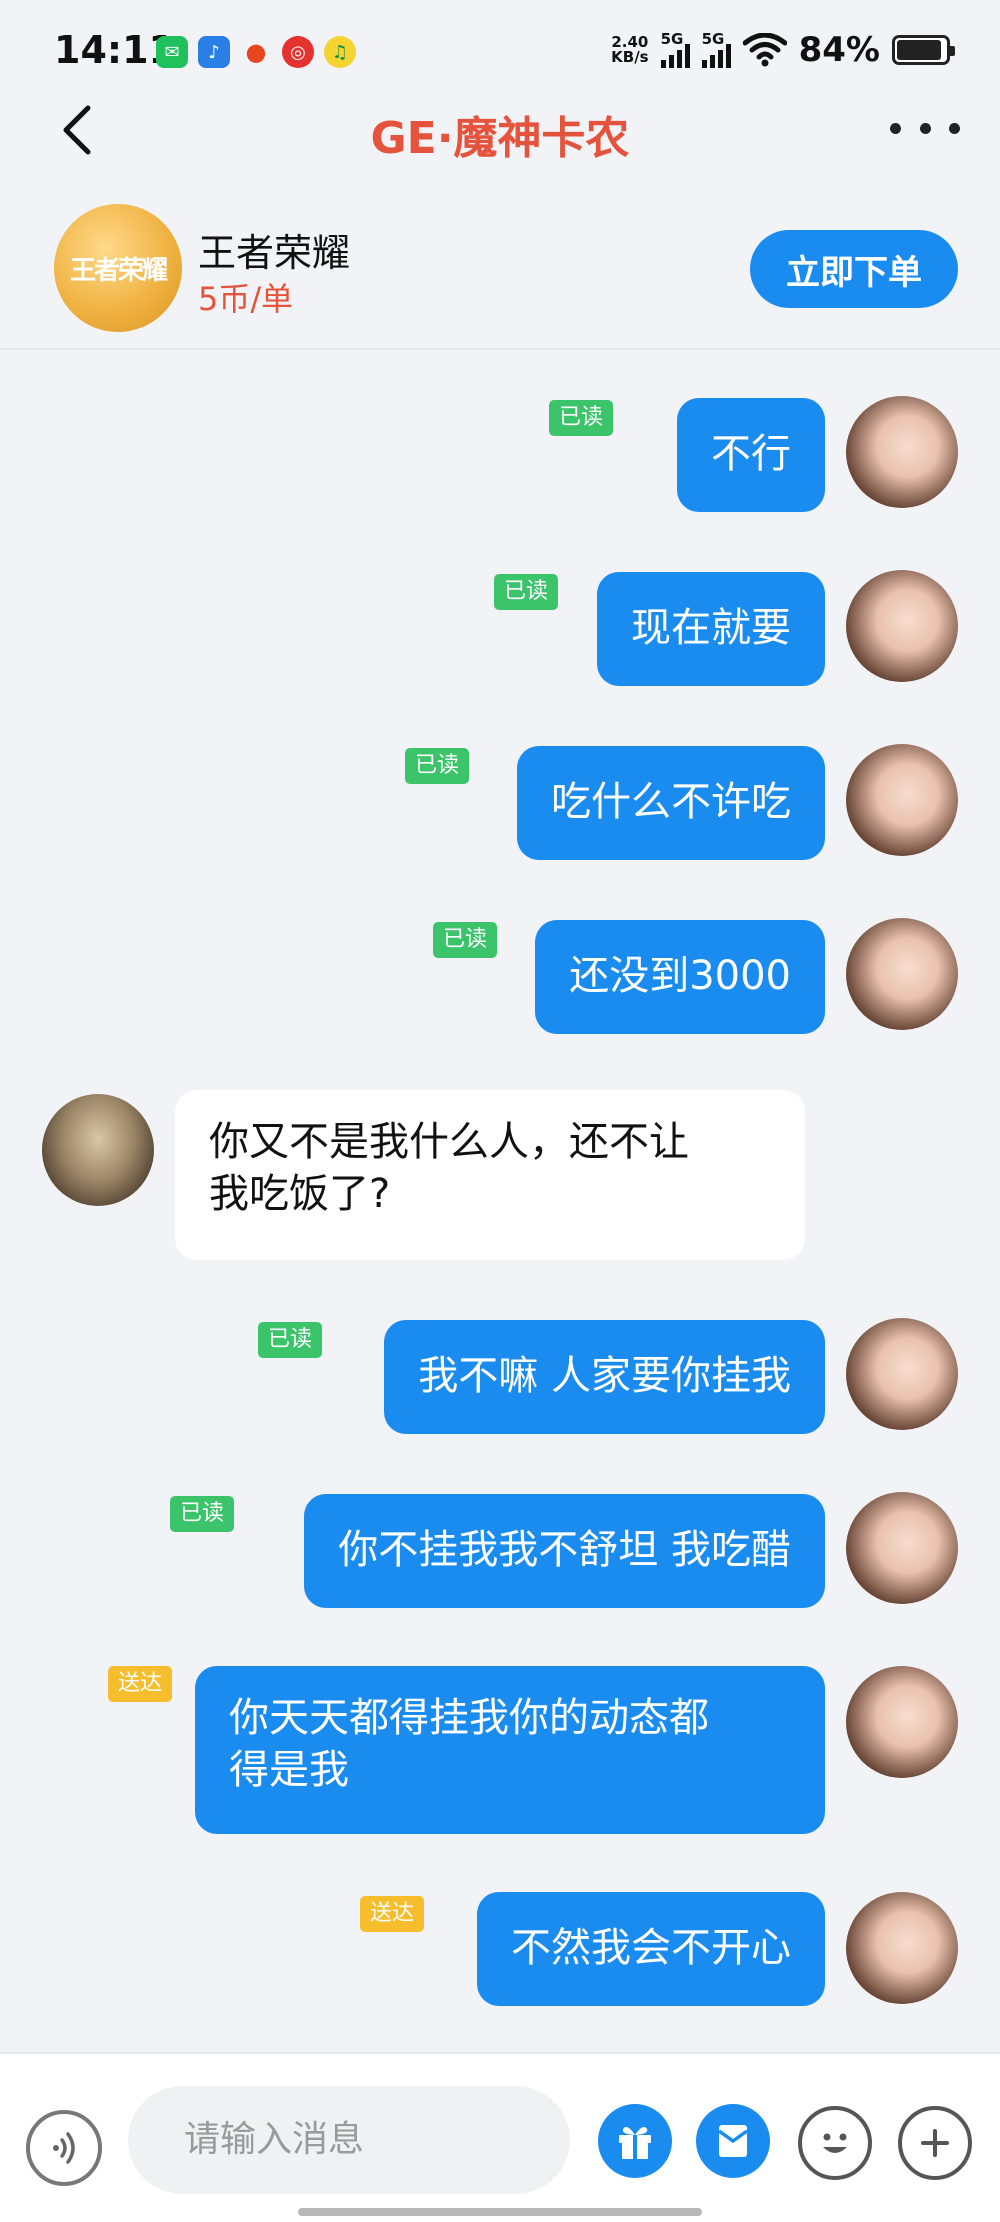 The image size is (1000, 2222). Describe the element at coordinates (764, 50) in the screenshot. I see `wifi-icon` at that location.